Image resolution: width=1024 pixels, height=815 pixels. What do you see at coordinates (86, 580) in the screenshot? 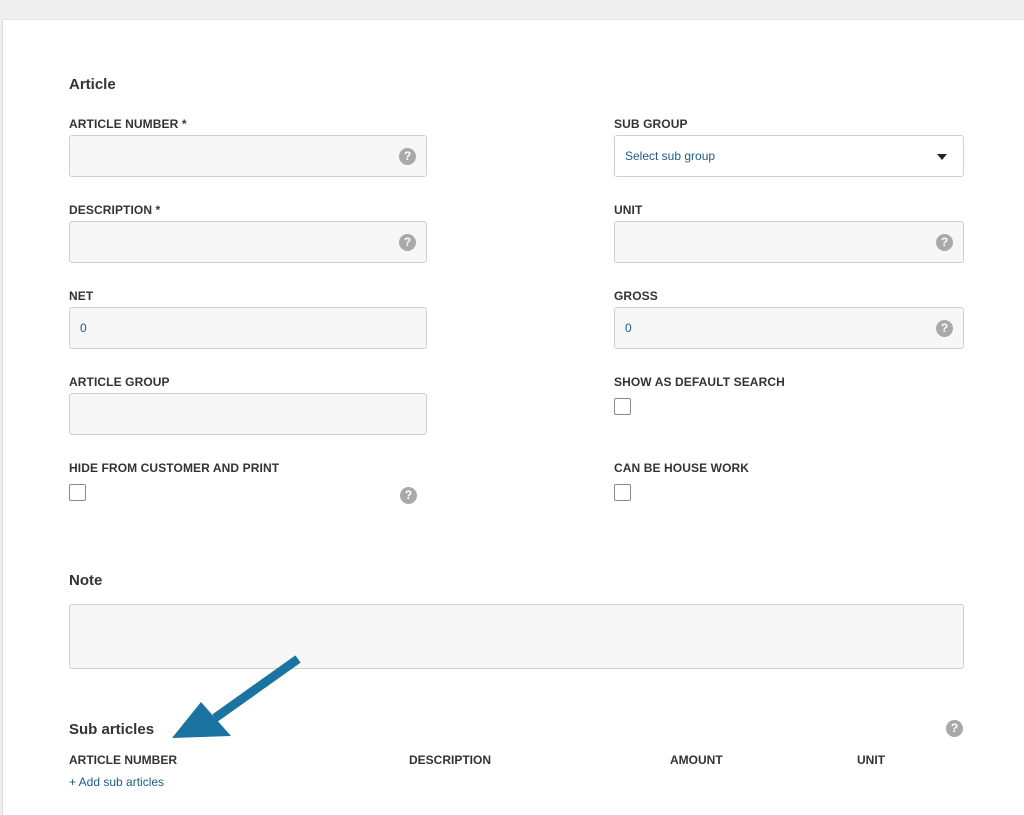
I see `section-title-note: Note` at bounding box center [86, 580].